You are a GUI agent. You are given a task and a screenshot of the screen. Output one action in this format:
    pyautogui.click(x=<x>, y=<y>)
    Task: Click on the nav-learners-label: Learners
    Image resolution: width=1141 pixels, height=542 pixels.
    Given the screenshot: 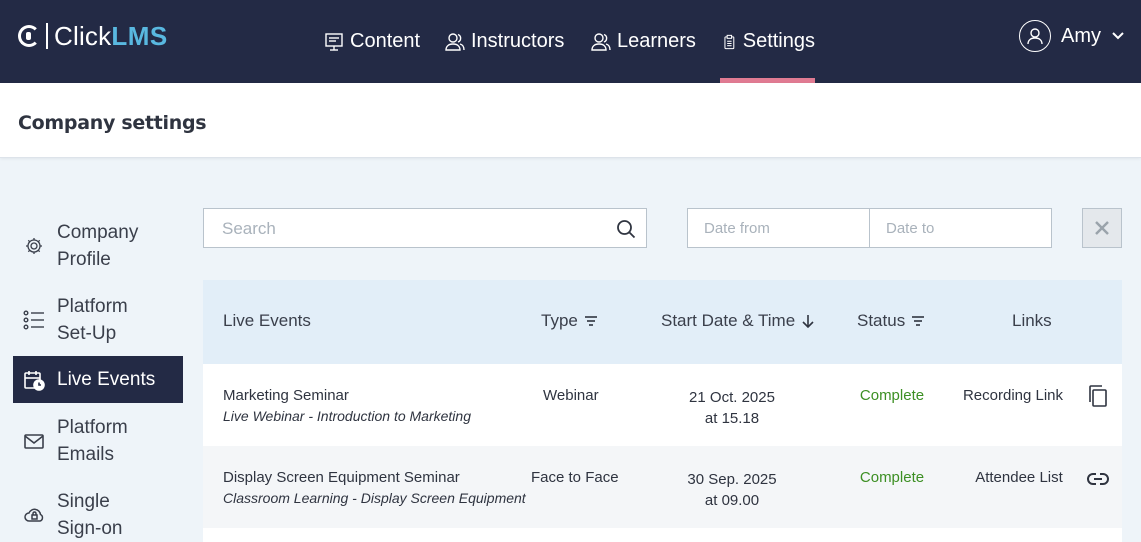 What is the action you would take?
    pyautogui.click(x=656, y=41)
    